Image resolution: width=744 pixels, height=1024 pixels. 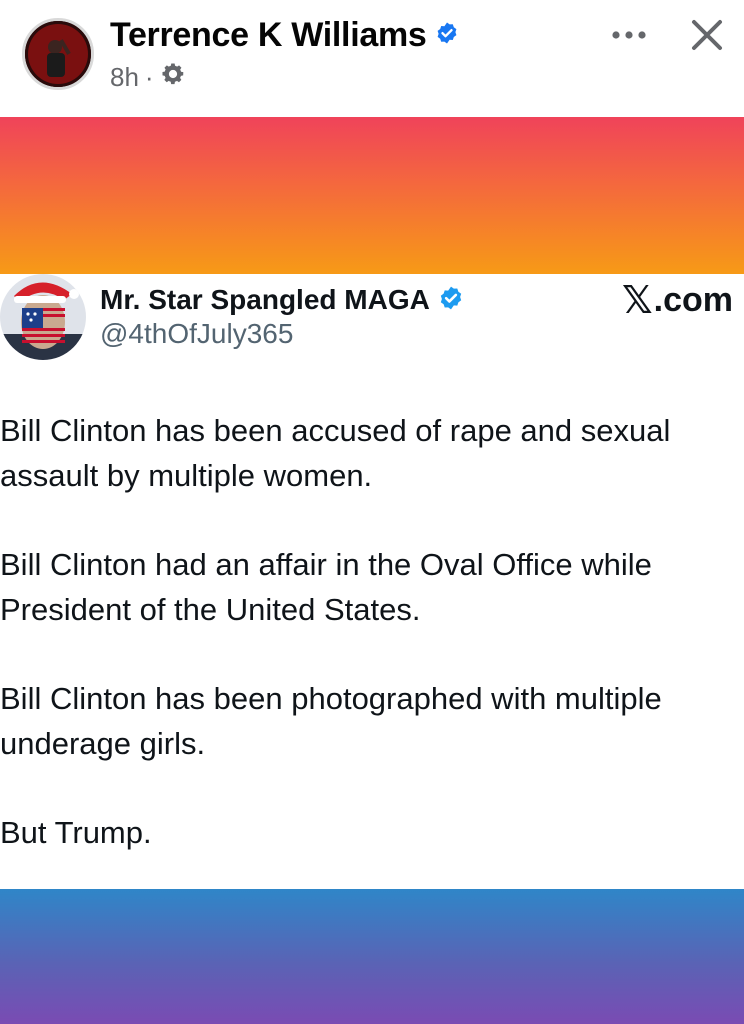 I want to click on author-avatar, so click(x=58, y=54).